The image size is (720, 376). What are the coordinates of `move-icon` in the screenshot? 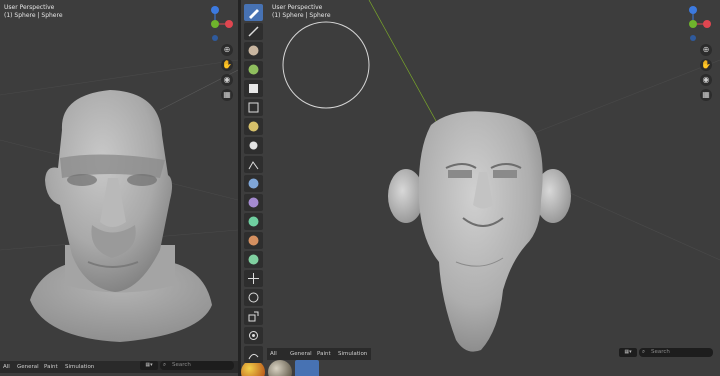 It's located at (253, 278).